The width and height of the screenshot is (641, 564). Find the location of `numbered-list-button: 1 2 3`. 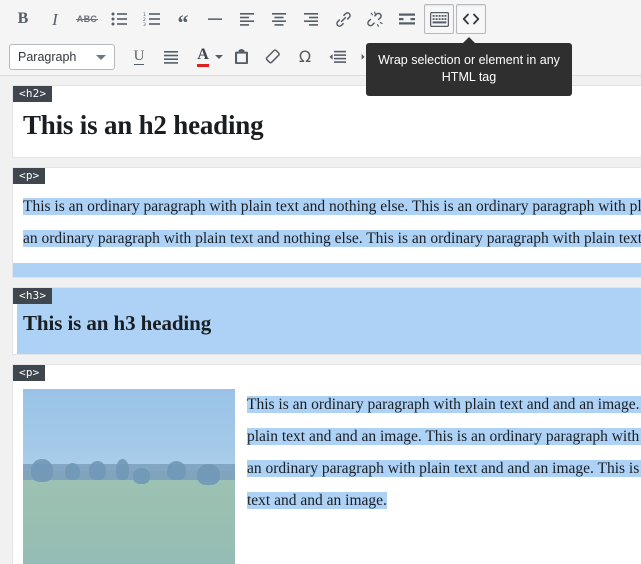

numbered-list-button: 1 2 3 is located at coordinates (151, 19).